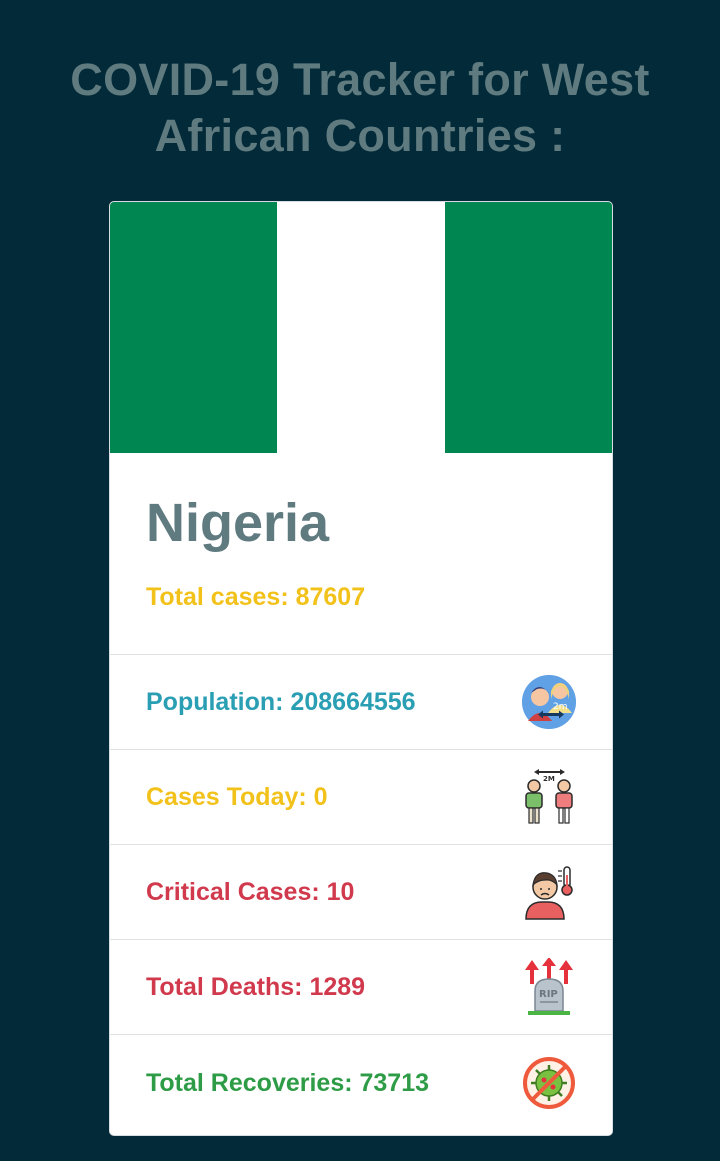 The height and width of the screenshot is (1161, 720). What do you see at coordinates (237, 796) in the screenshot?
I see `cases-today-stat: Cases Today: 0` at bounding box center [237, 796].